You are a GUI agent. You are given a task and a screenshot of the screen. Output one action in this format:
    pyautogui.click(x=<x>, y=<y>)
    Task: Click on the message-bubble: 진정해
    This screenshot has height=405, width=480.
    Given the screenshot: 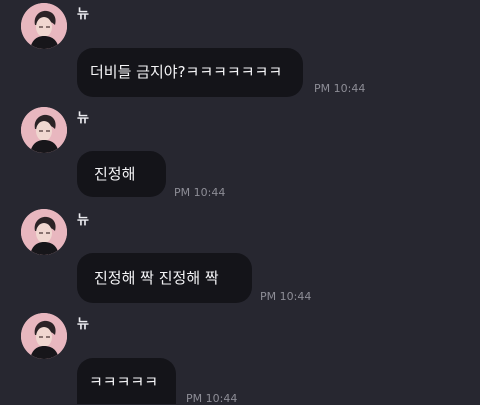 What is the action you would take?
    pyautogui.click(x=121, y=174)
    